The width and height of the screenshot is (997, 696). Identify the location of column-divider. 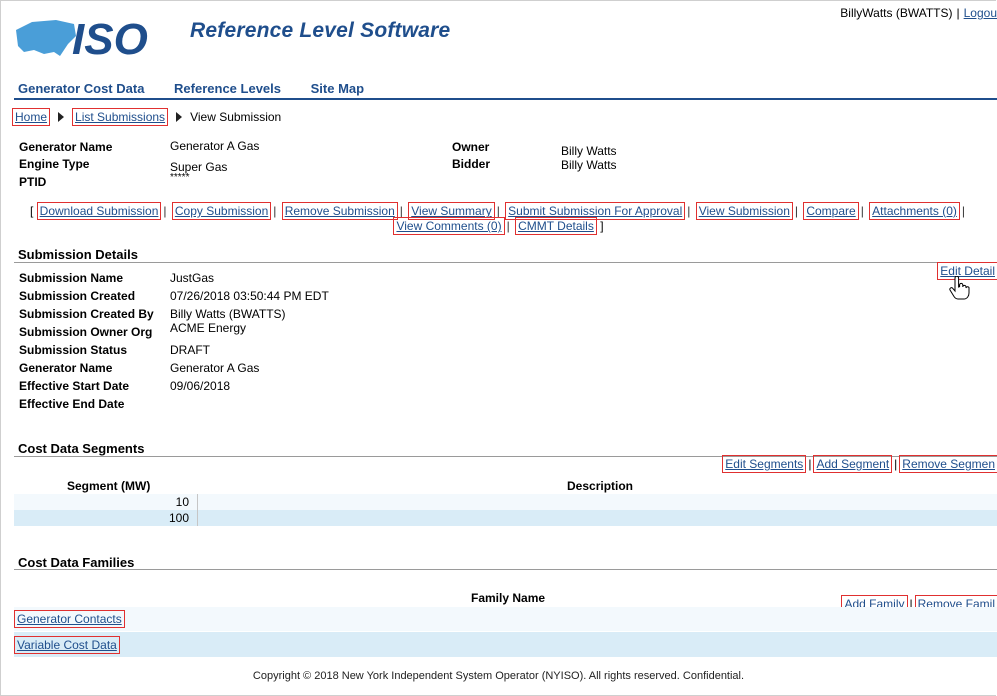
(197, 510).